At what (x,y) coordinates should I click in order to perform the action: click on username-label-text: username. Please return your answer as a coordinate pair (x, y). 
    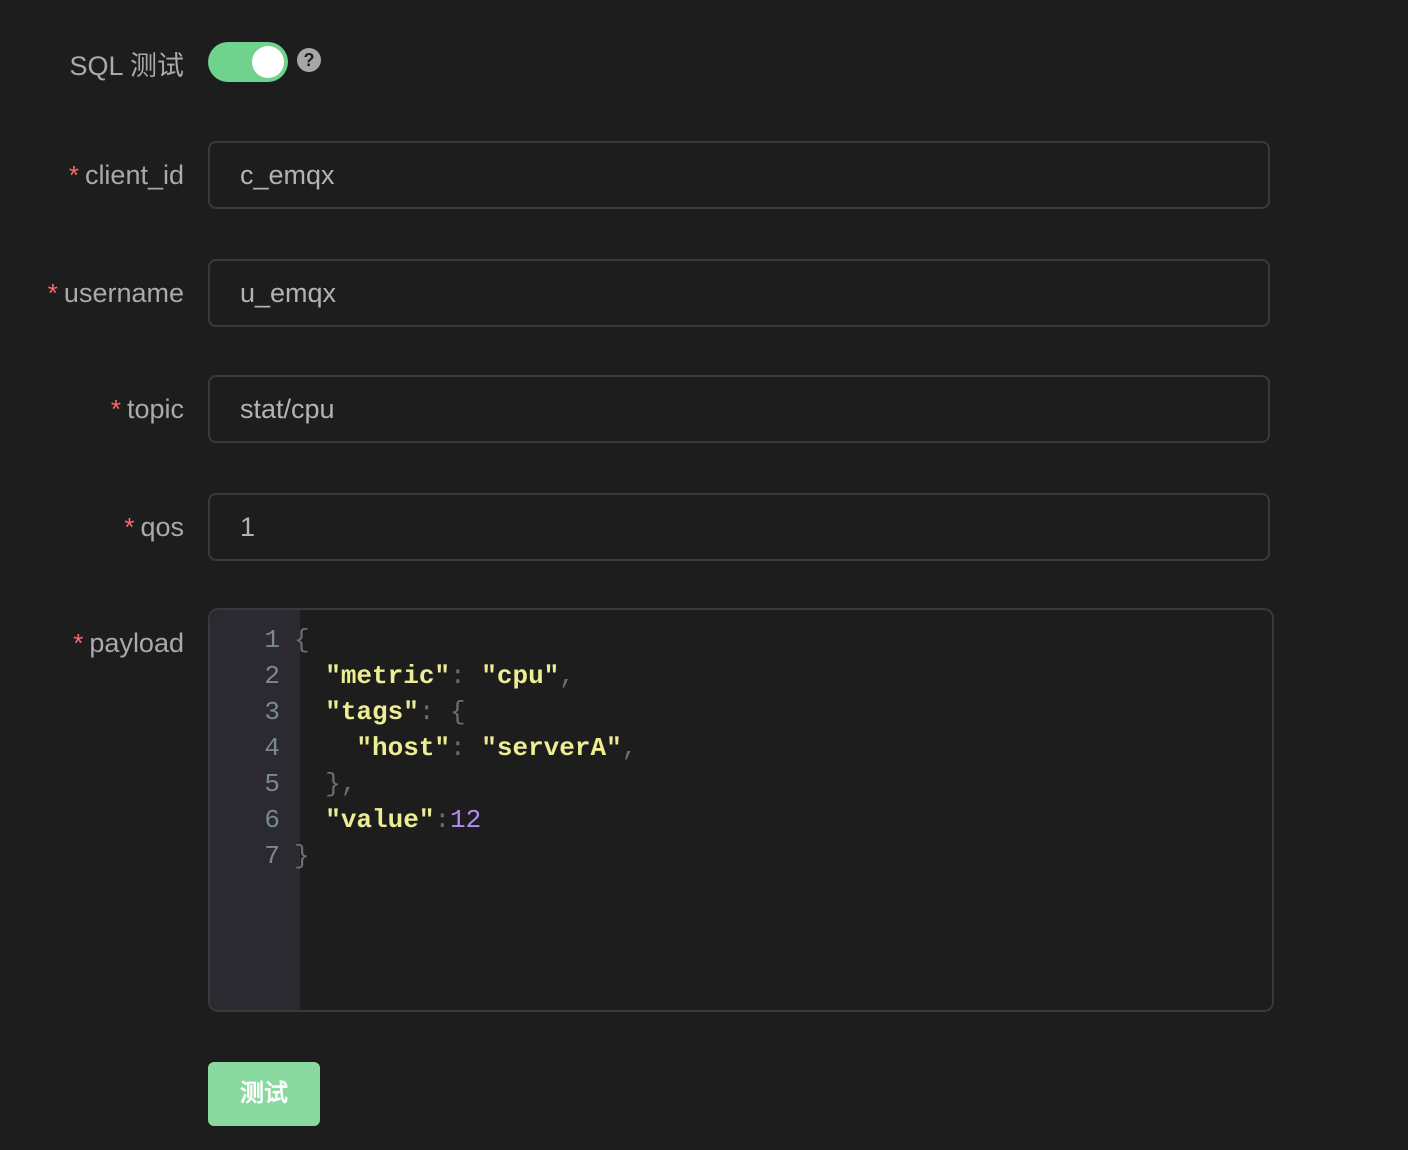
    Looking at the image, I should click on (123, 293).